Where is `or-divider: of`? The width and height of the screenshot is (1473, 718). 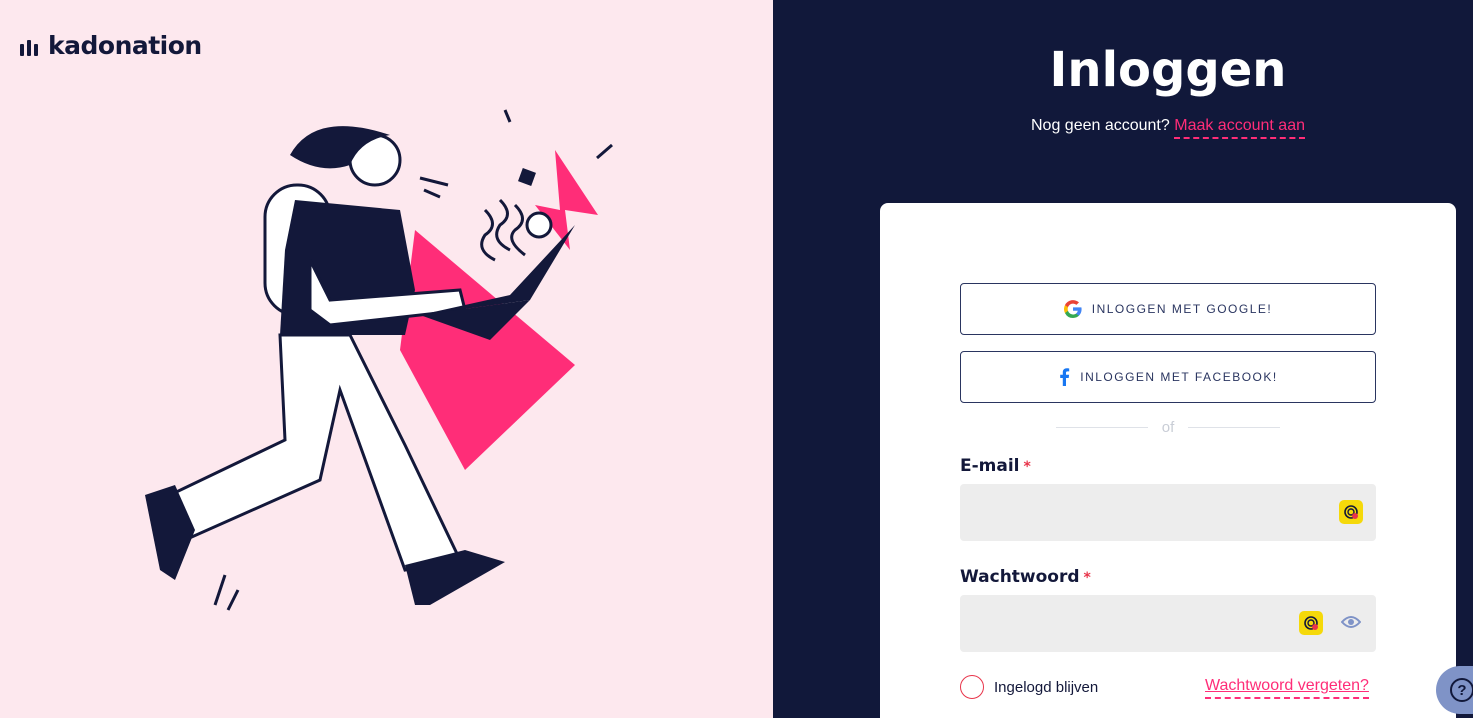 or-divider: of is located at coordinates (1168, 427).